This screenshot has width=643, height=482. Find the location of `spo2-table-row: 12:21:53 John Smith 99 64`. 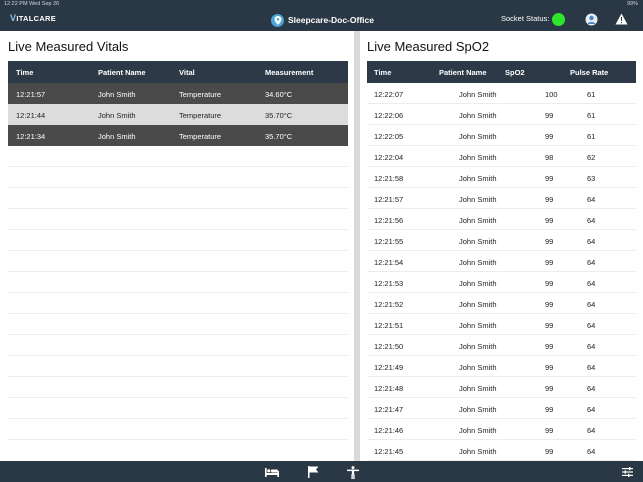

spo2-table-row: 12:21:53 John Smith 99 64 is located at coordinates (501, 282).